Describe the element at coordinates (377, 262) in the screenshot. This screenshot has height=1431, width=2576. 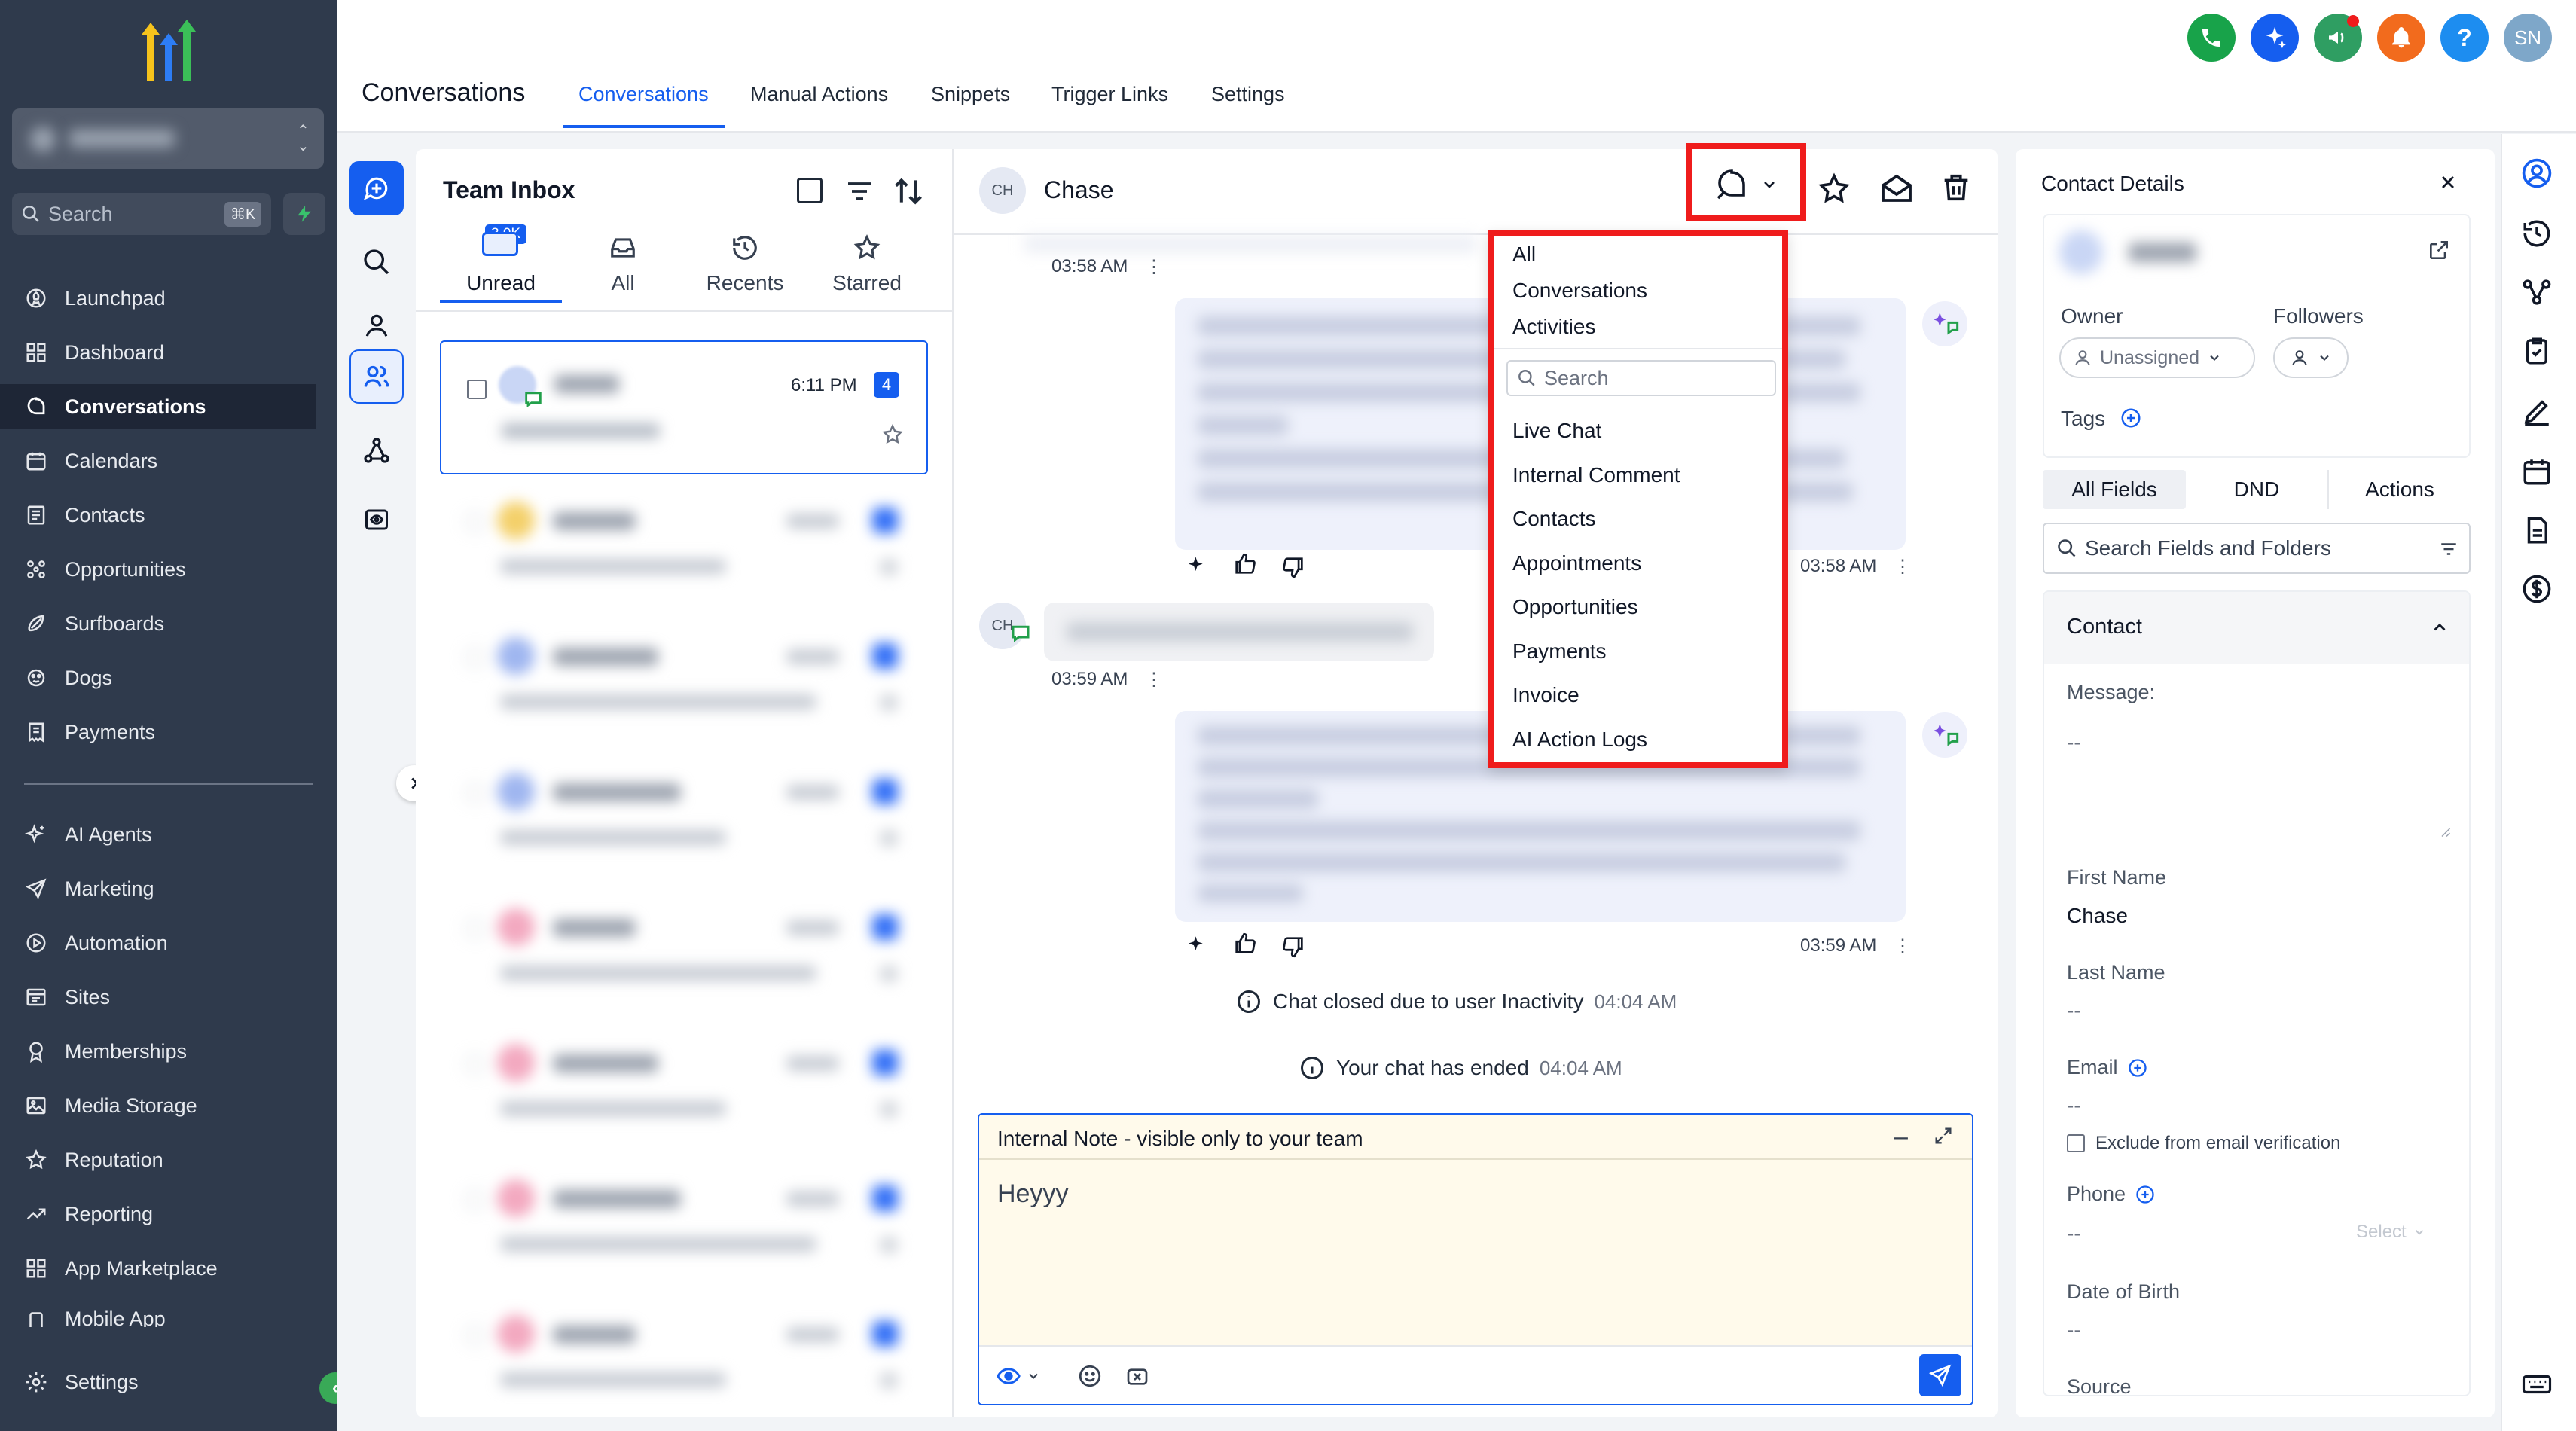
I see `search-conversations-button` at that location.